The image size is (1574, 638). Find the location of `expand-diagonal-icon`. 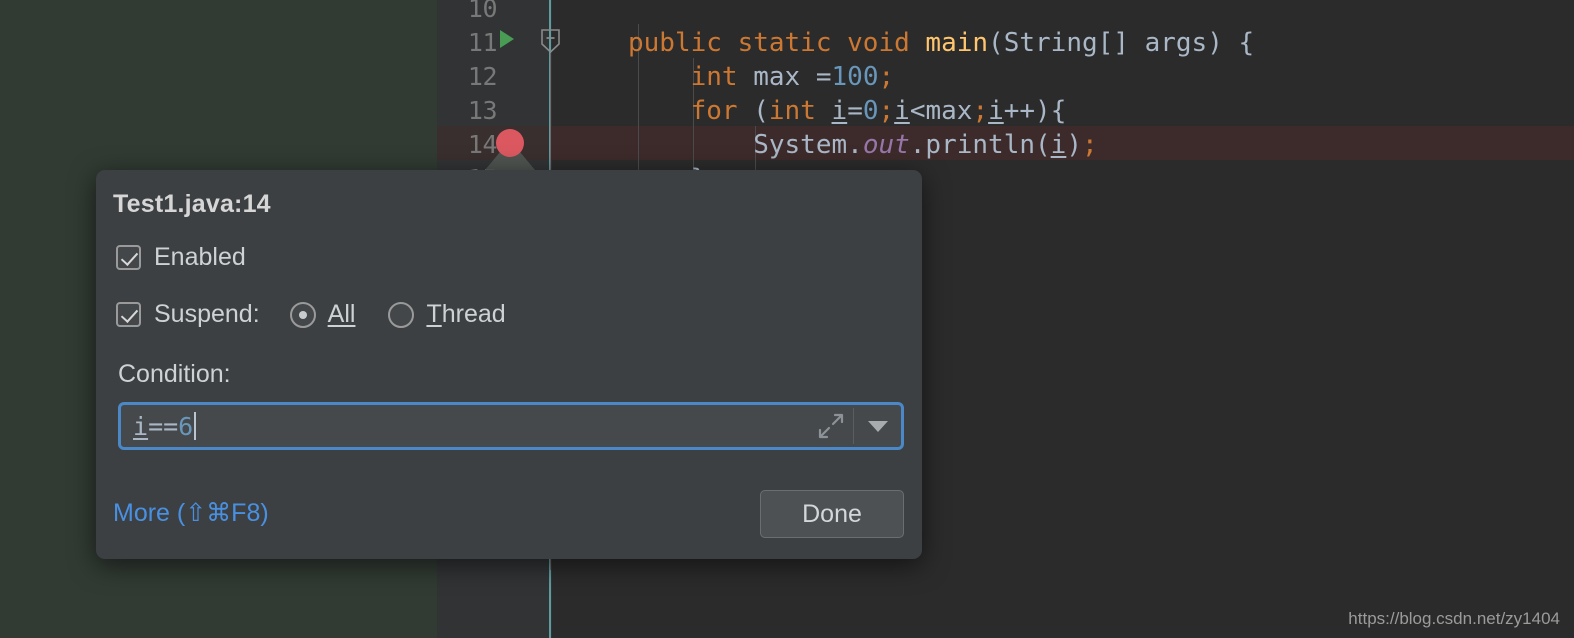

expand-diagonal-icon is located at coordinates (831, 426).